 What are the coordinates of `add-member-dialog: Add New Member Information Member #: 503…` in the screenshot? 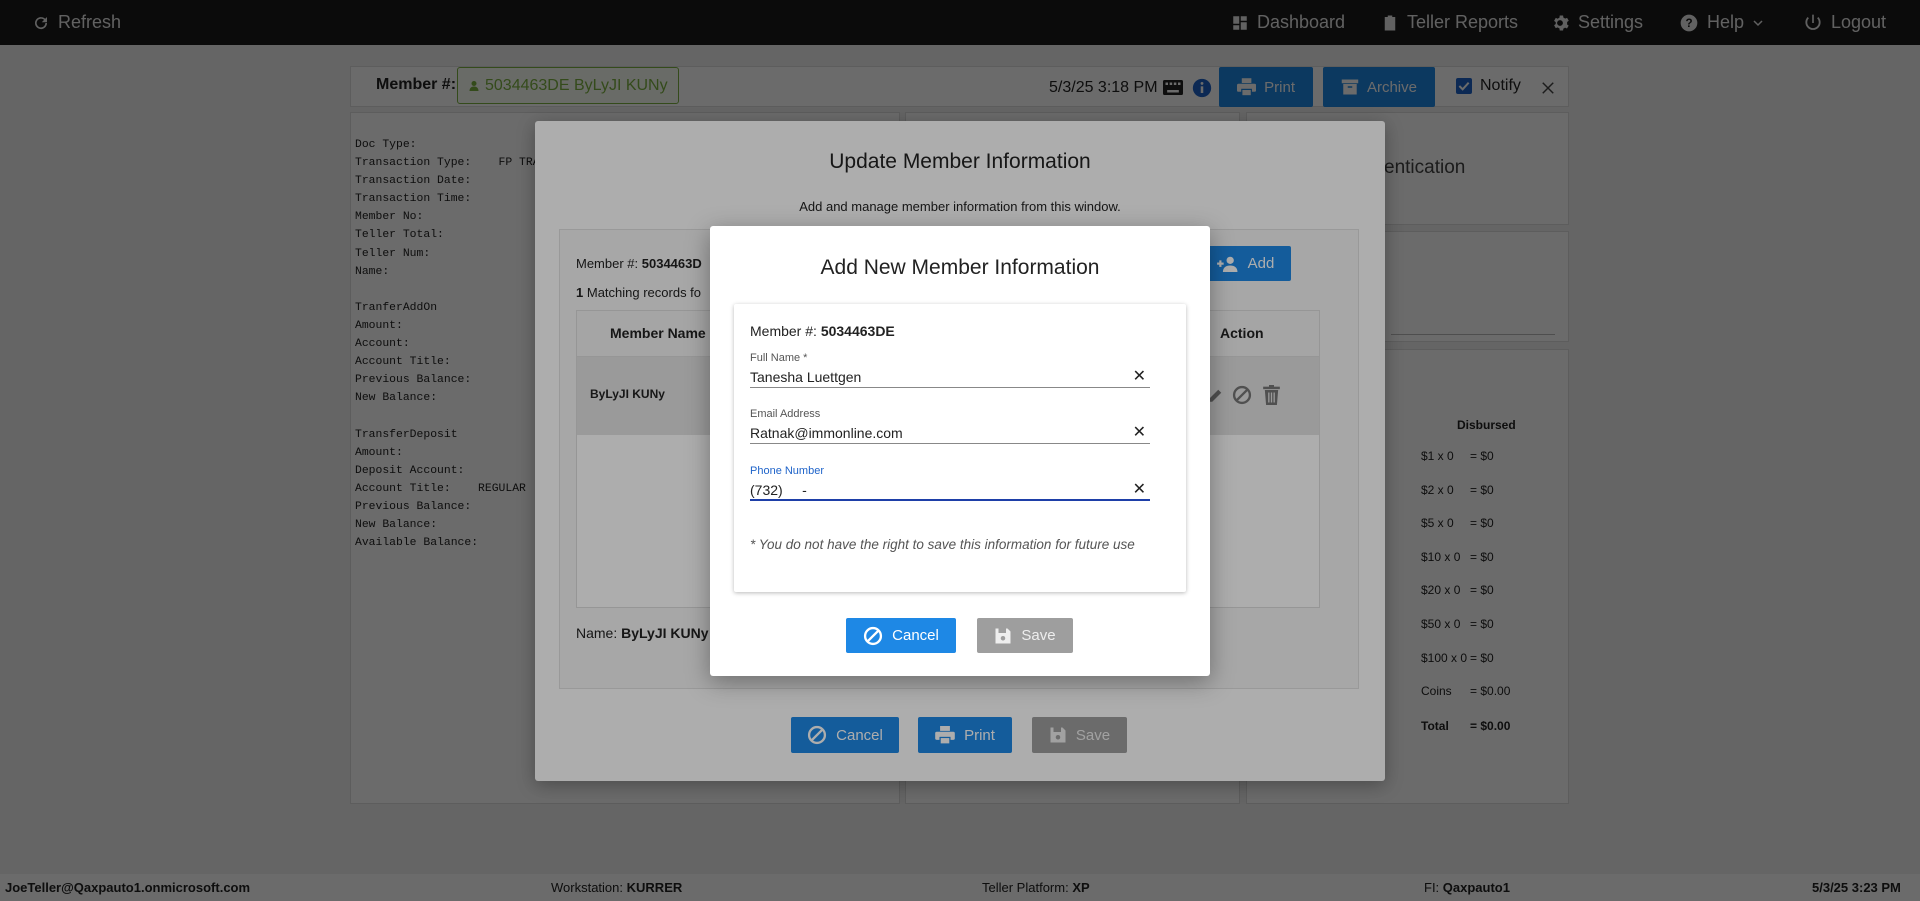 It's located at (960, 451).